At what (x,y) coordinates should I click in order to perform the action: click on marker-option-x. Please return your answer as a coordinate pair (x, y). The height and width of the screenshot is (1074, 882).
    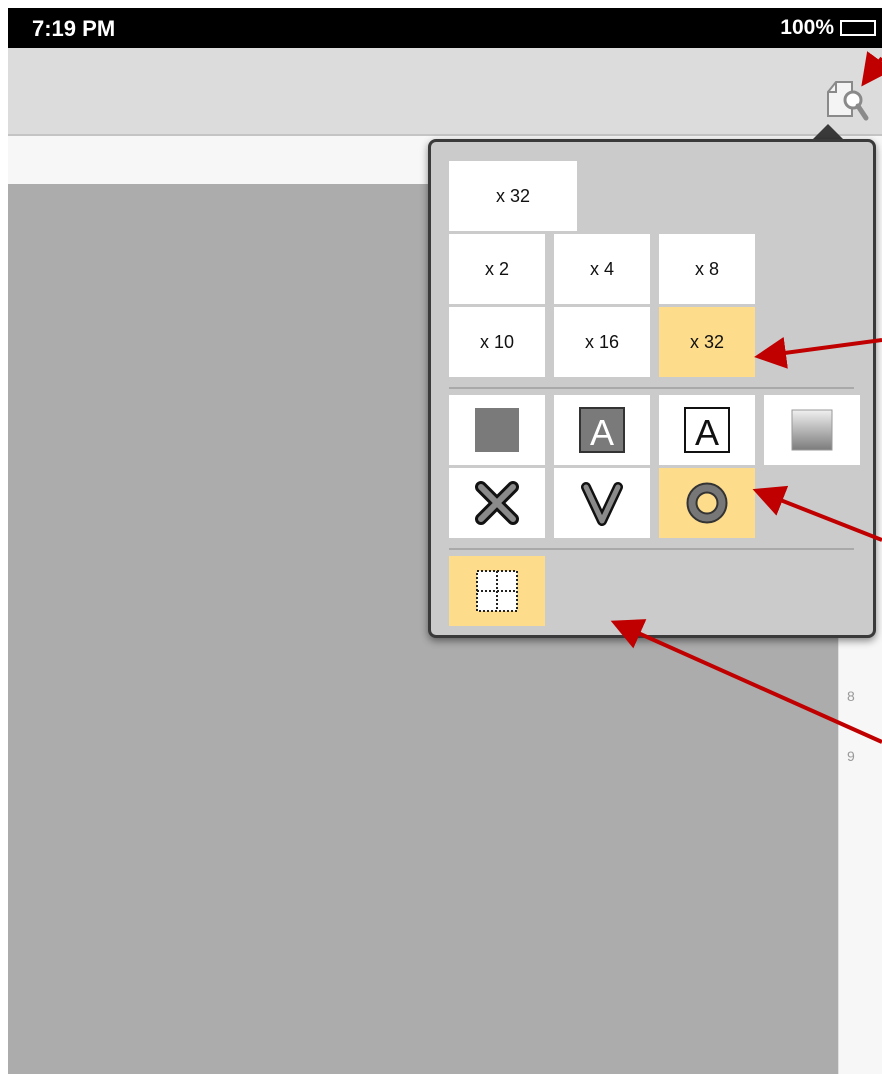
    Looking at the image, I should click on (497, 503).